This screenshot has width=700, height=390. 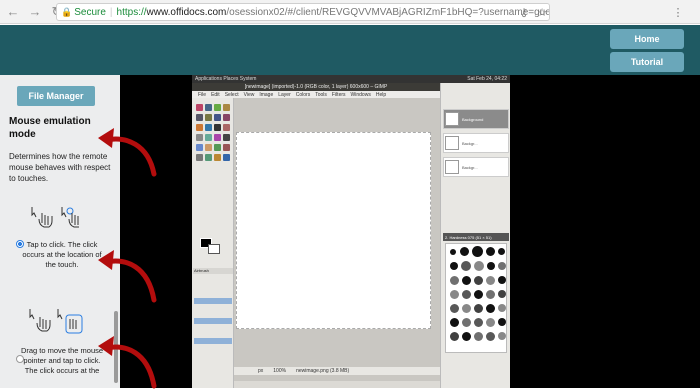 I want to click on gimp-menu-windows: Windows, so click(x=361, y=95).